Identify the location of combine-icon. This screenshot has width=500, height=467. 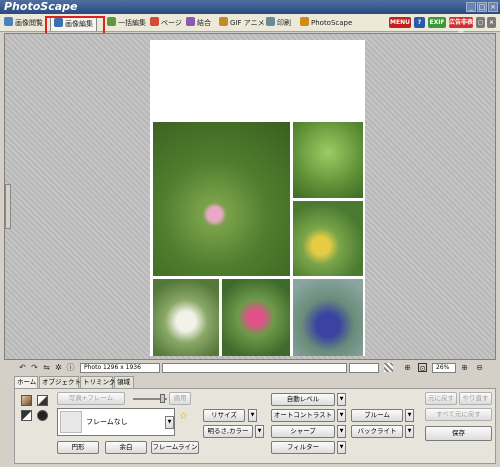
(190, 21).